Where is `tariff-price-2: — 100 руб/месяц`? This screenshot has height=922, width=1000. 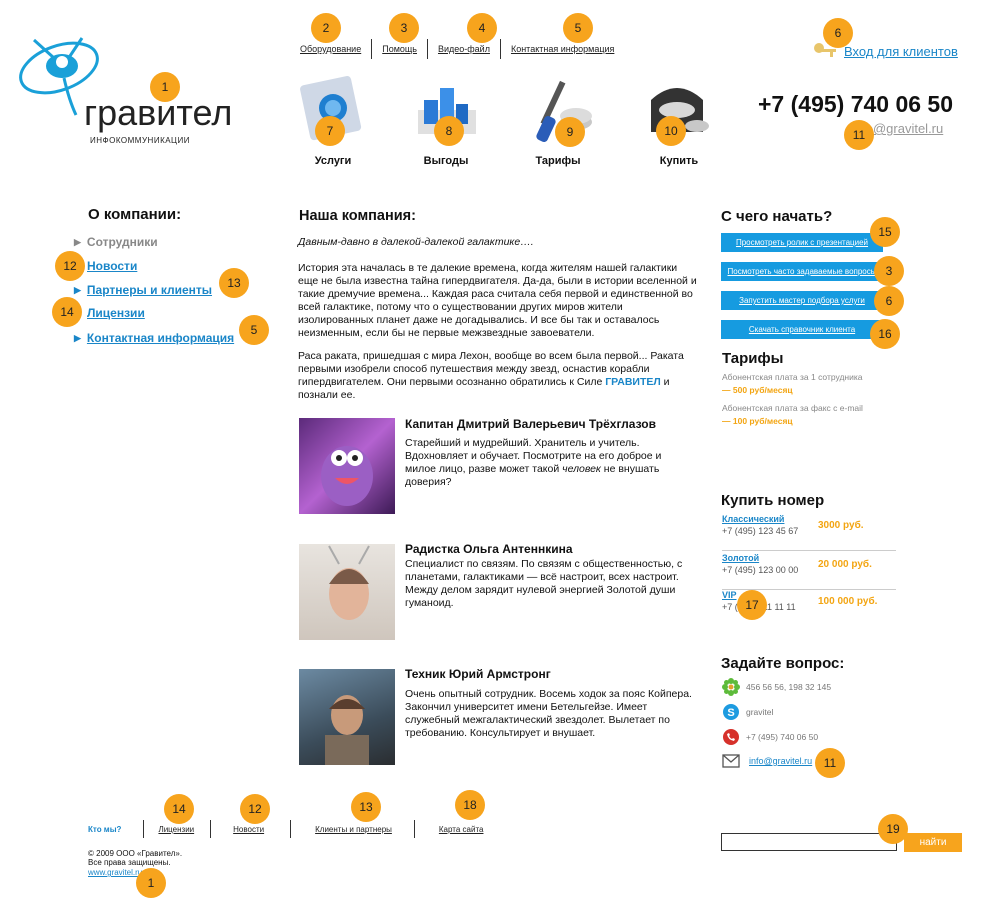 tariff-price-2: — 100 руб/месяц is located at coordinates (757, 421).